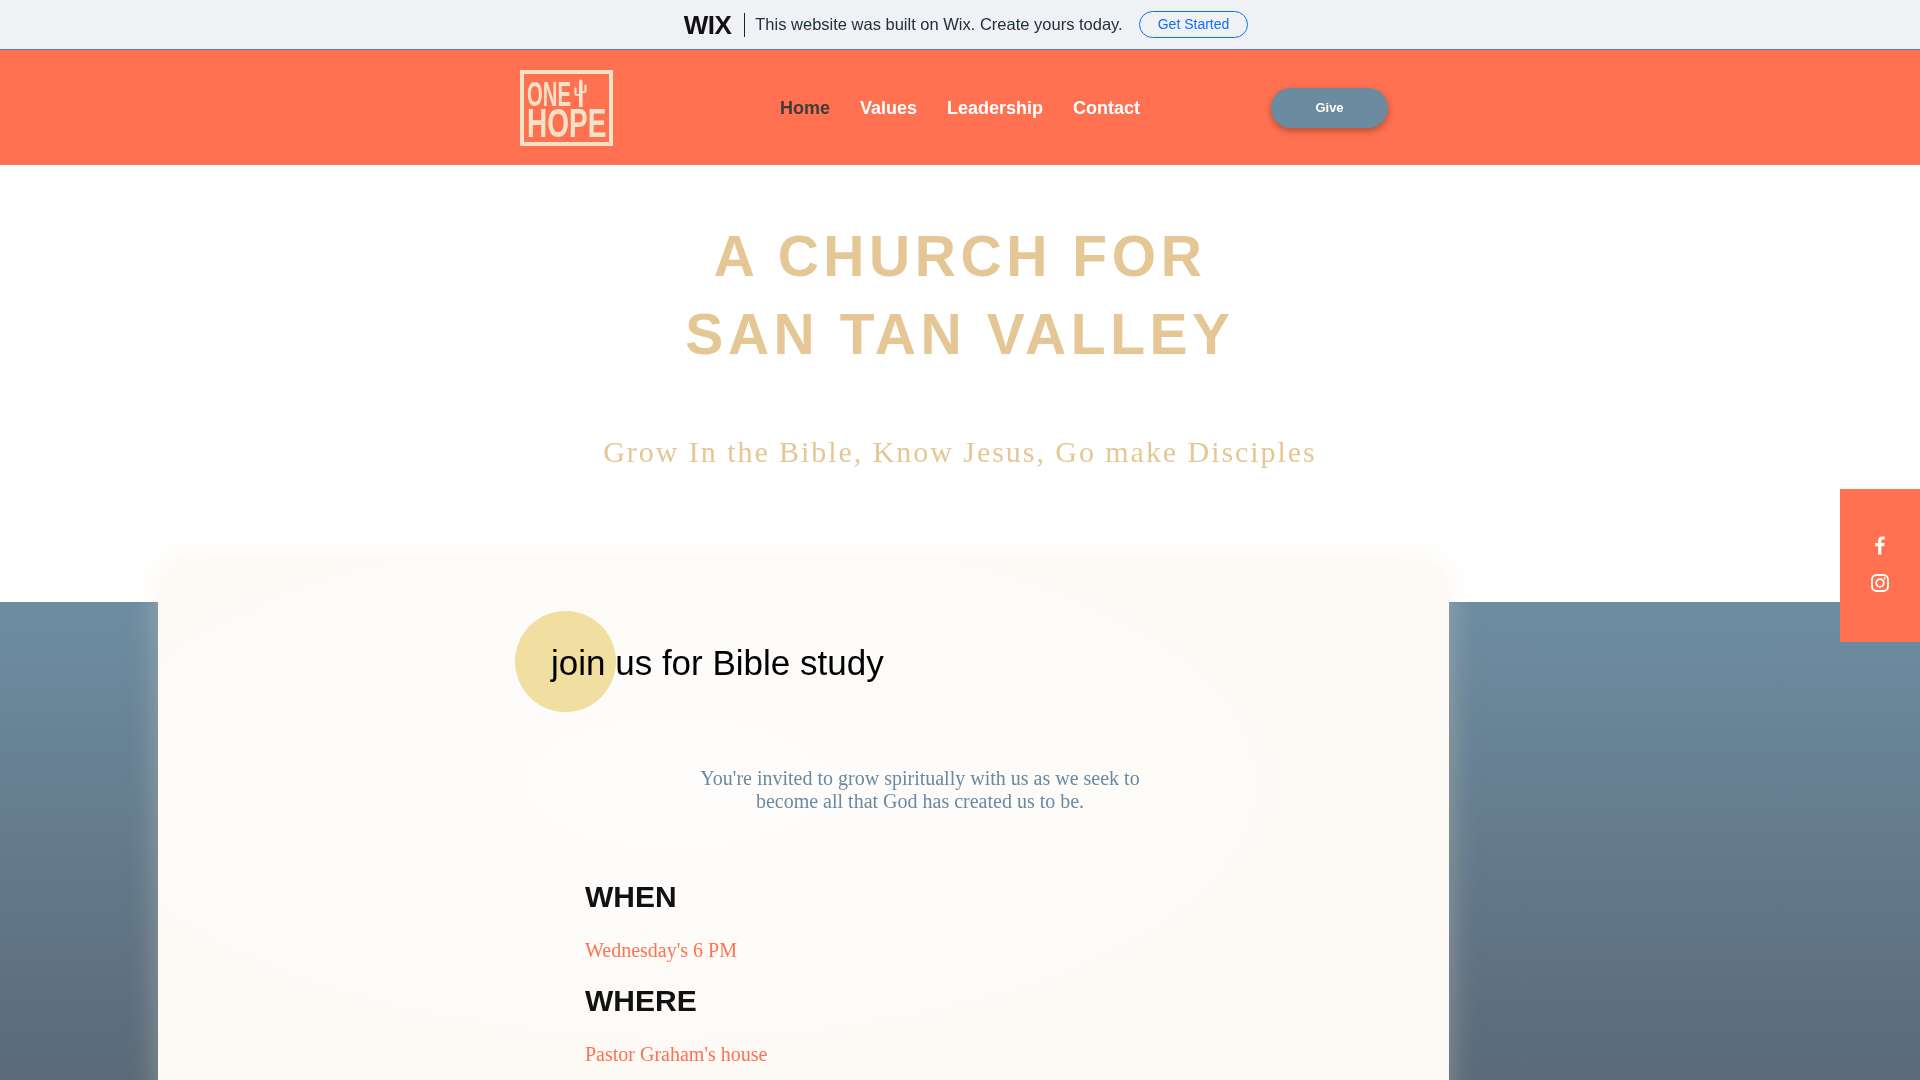  Describe the element at coordinates (805, 107) in the screenshot. I see `nav-link: Home` at that location.